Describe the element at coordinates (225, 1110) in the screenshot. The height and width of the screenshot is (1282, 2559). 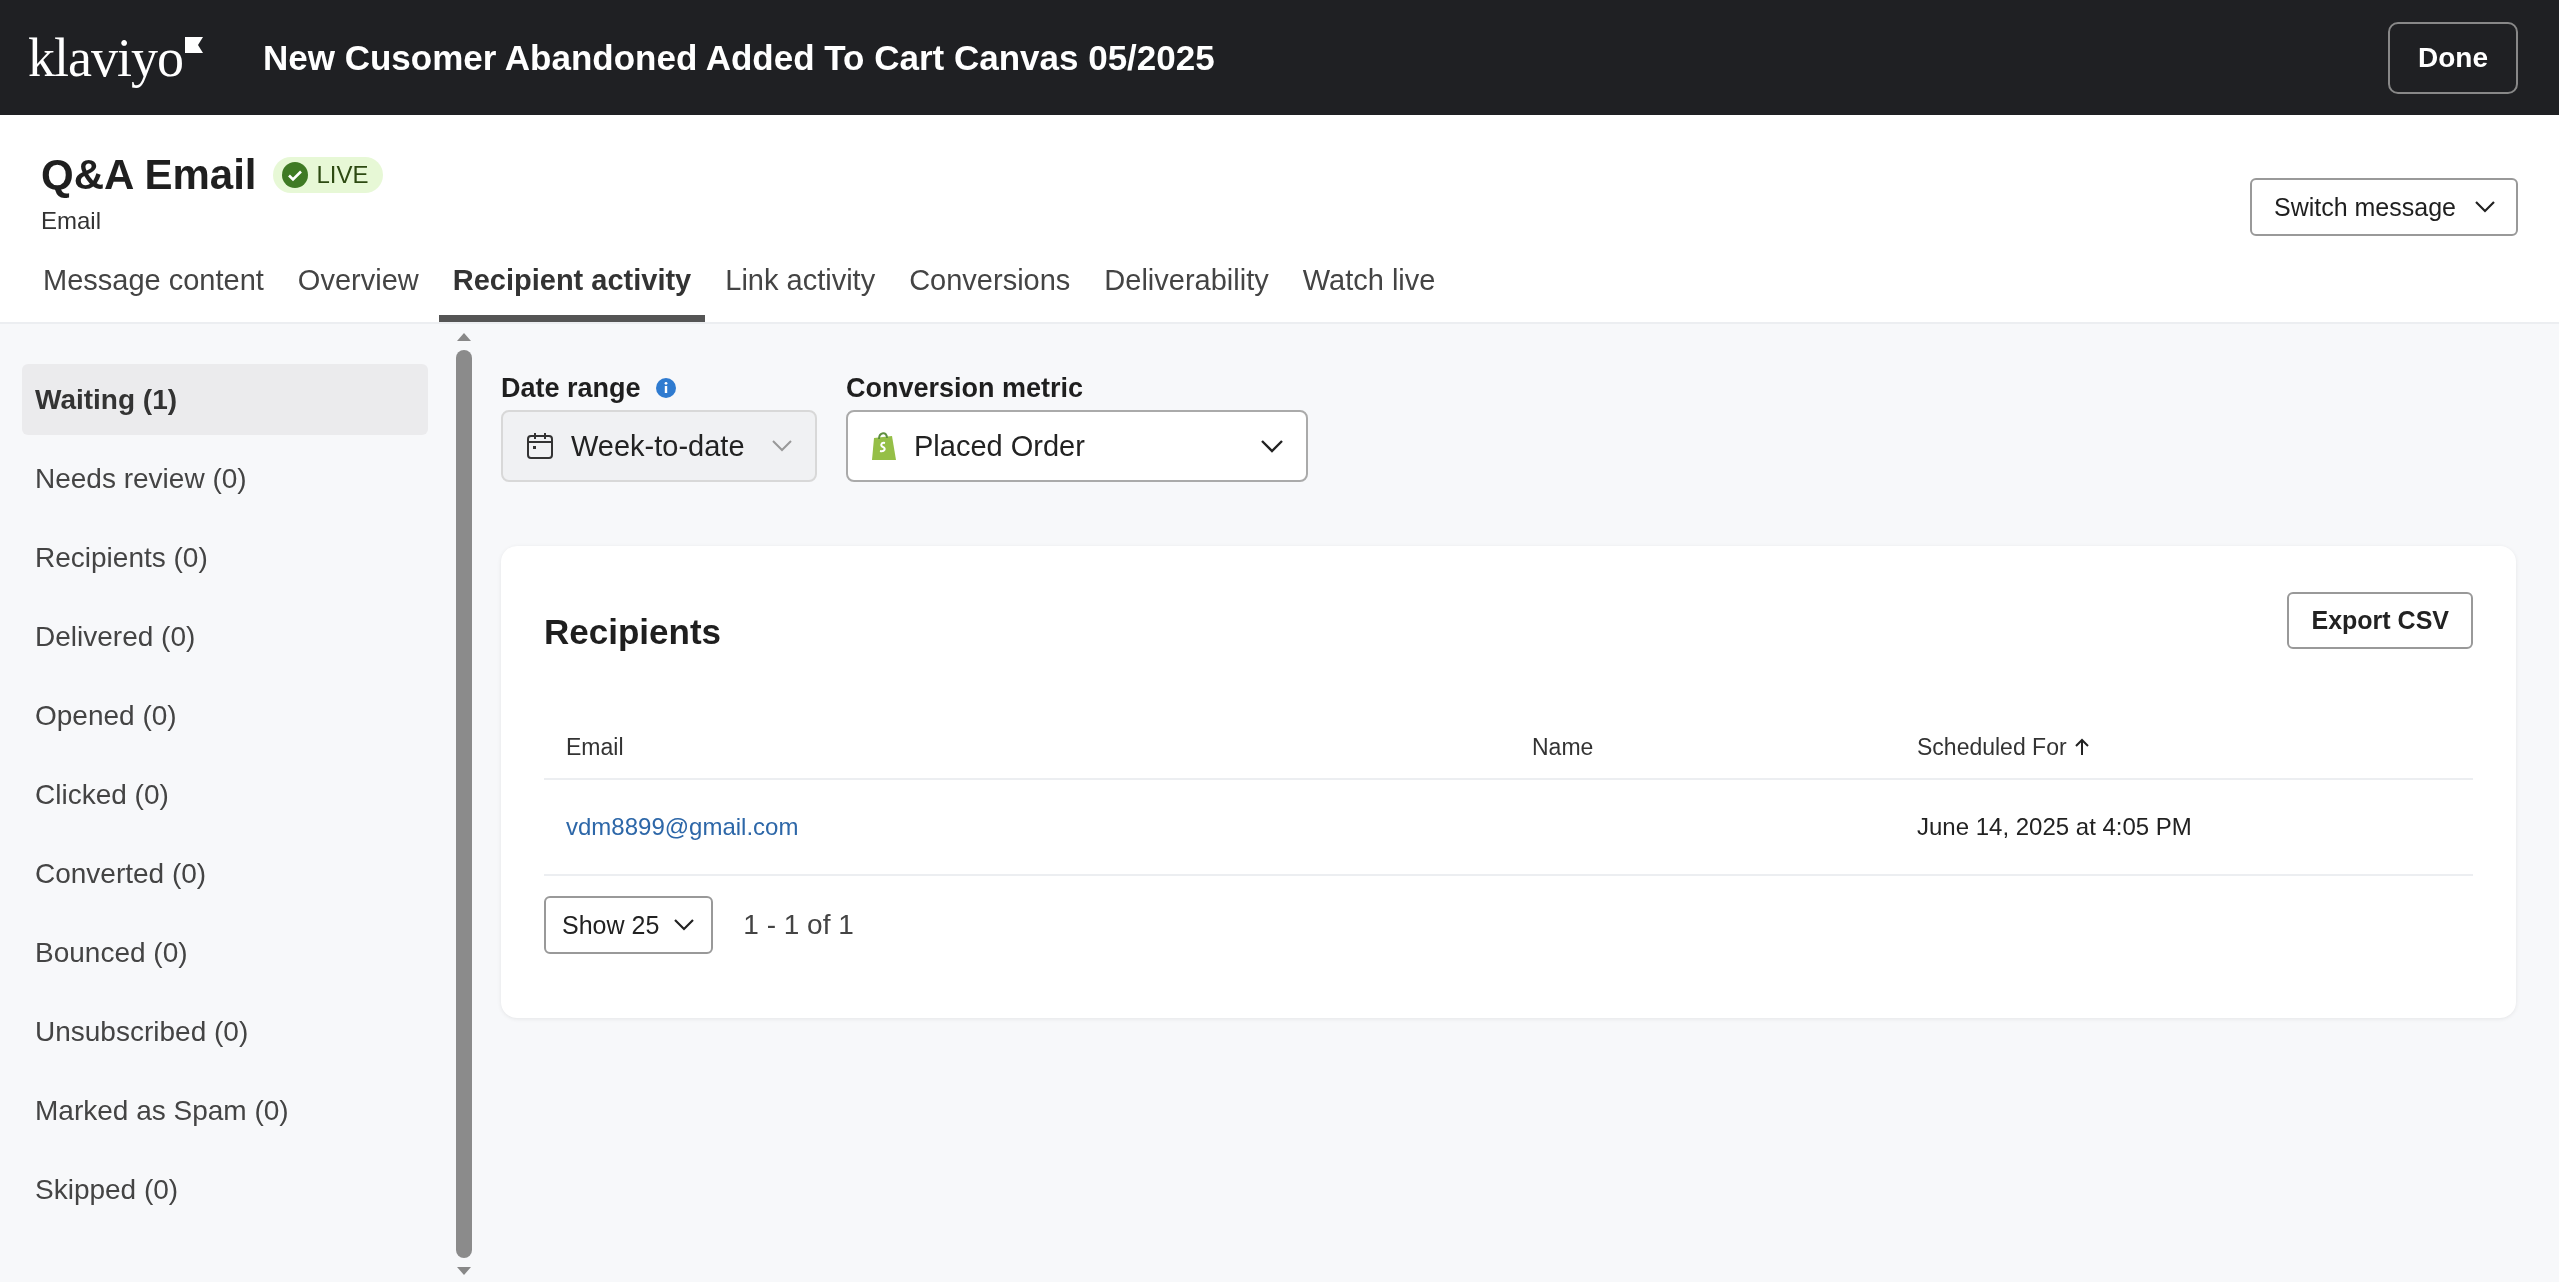
I see `sidebar-item: Marked as Spam (0)` at that location.